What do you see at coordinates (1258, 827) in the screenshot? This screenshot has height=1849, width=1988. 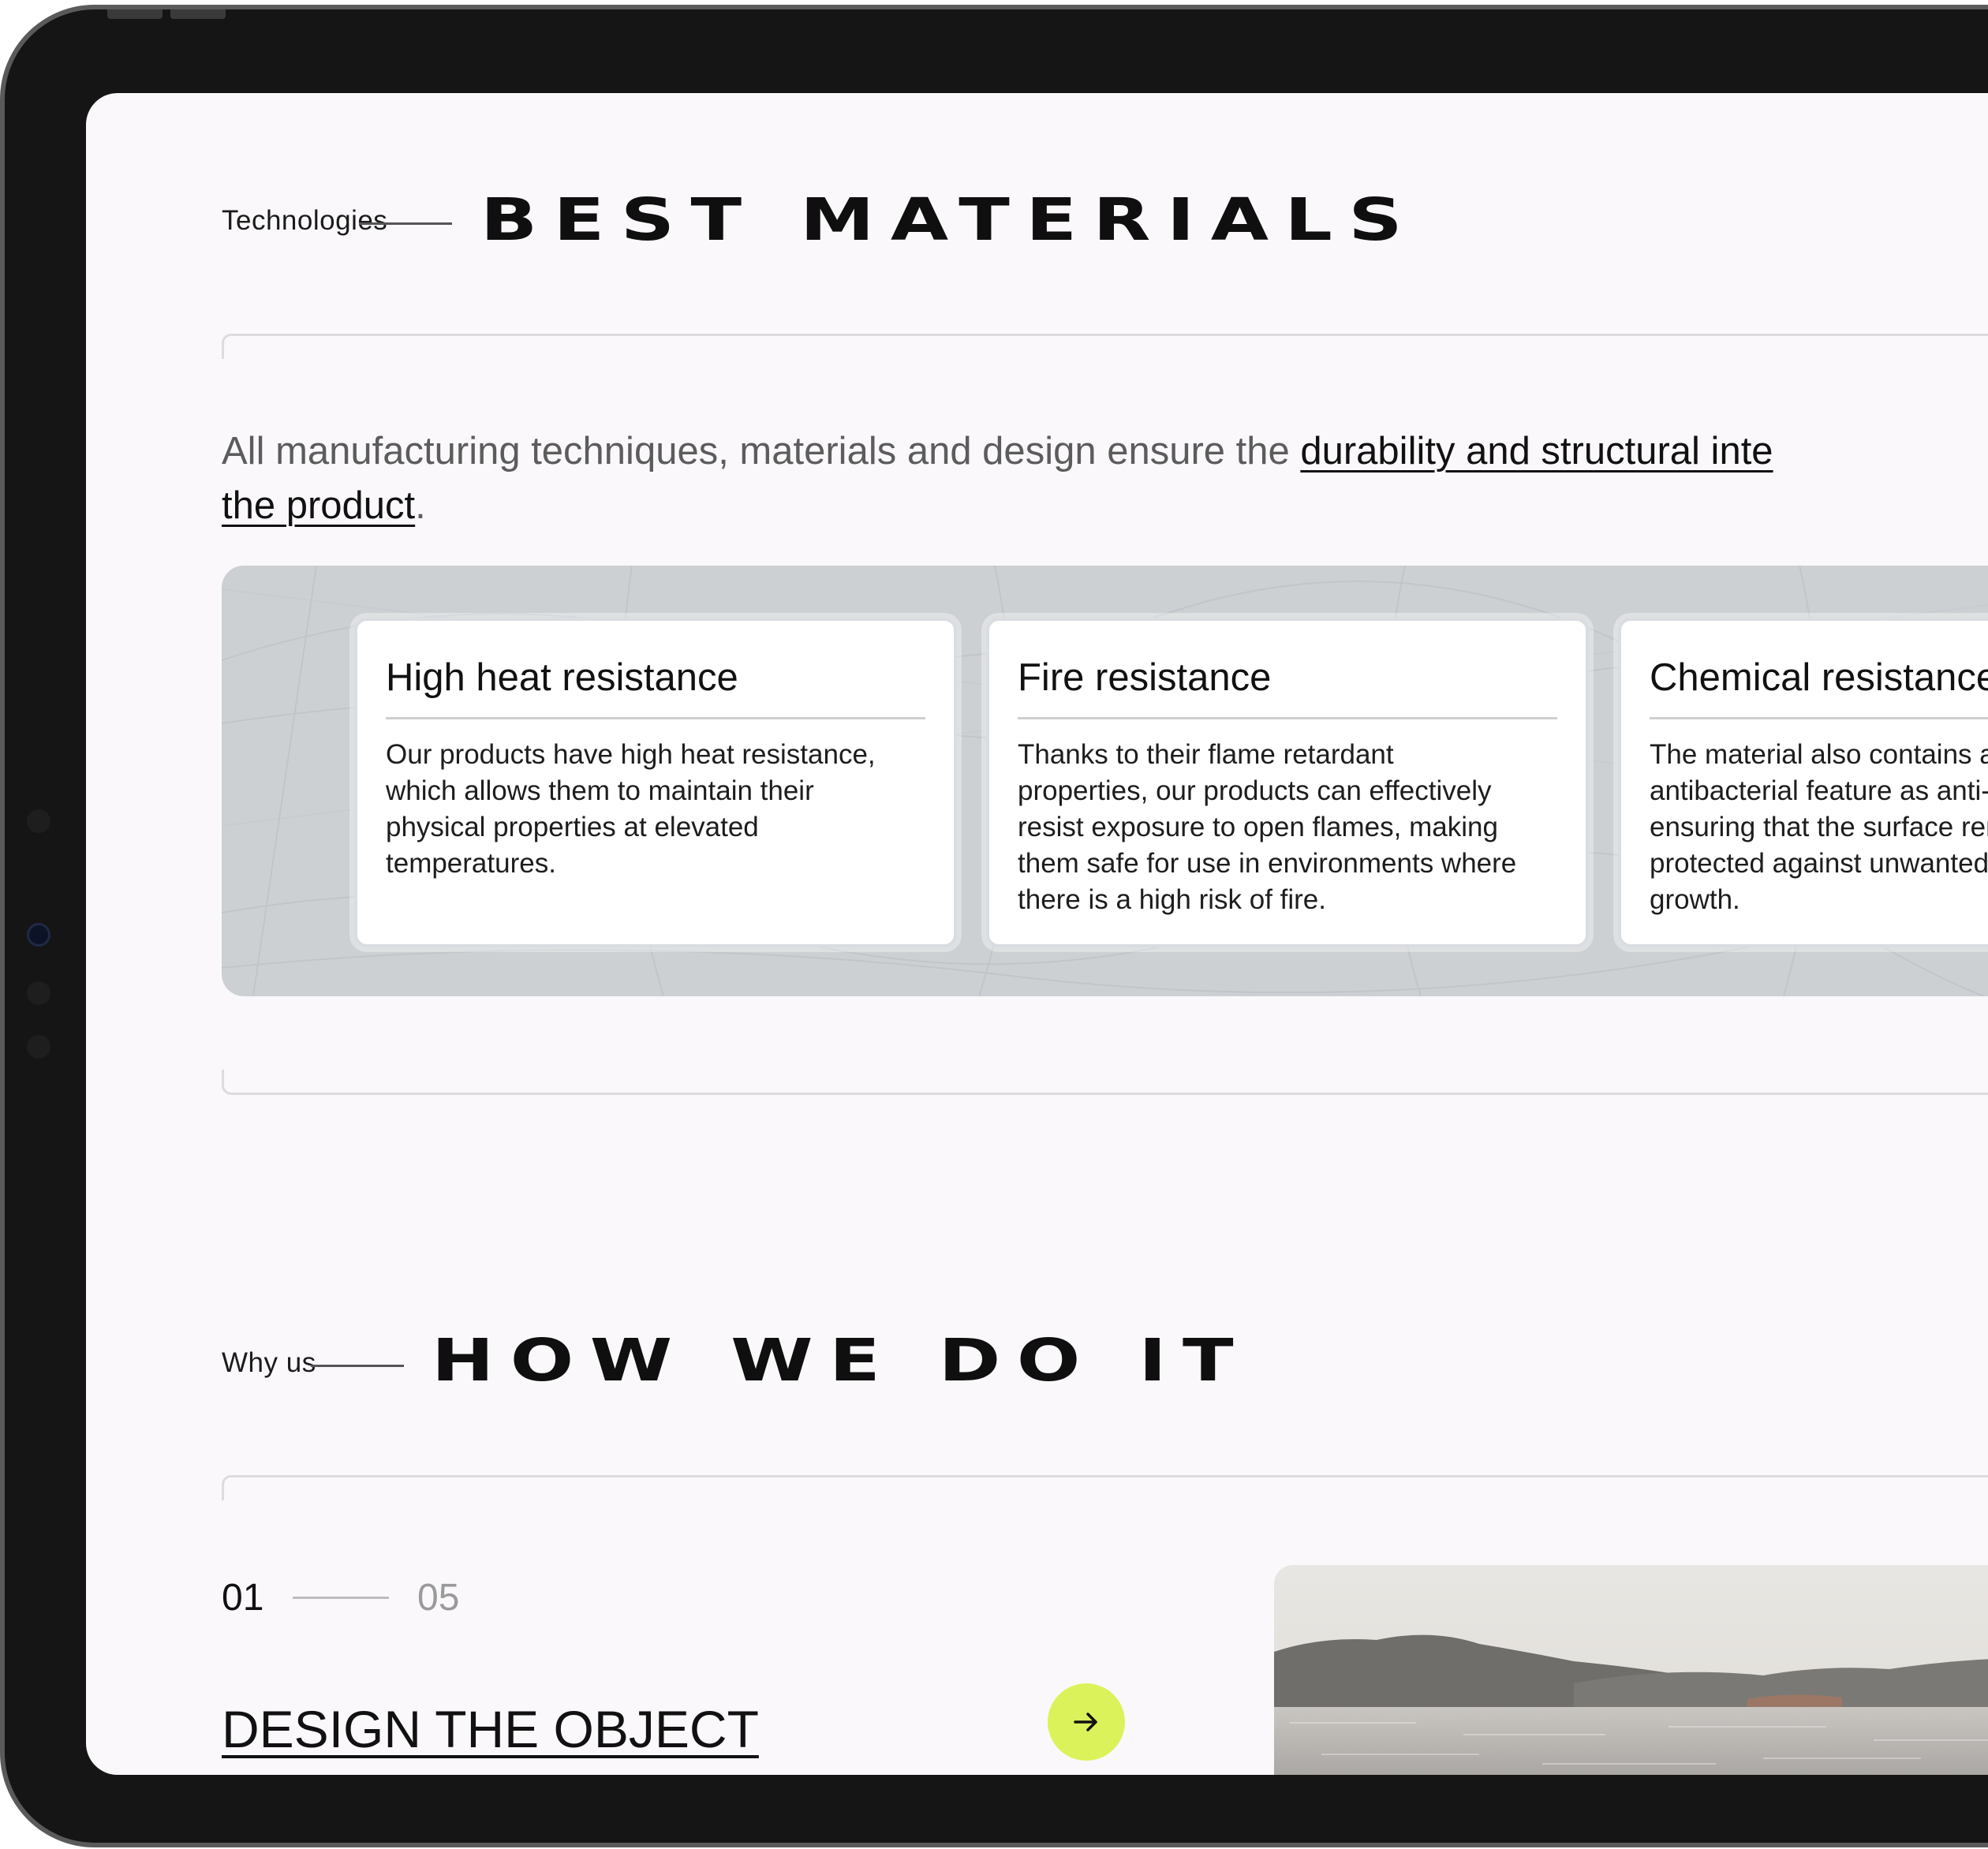 I see `card-line: resist exposure to open flames, making` at bounding box center [1258, 827].